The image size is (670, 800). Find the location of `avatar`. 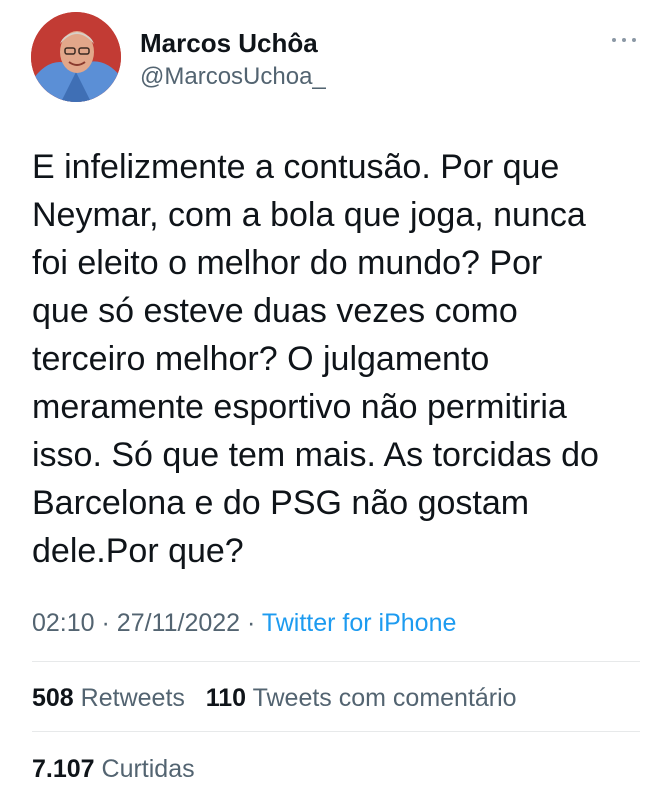

avatar is located at coordinates (76, 57).